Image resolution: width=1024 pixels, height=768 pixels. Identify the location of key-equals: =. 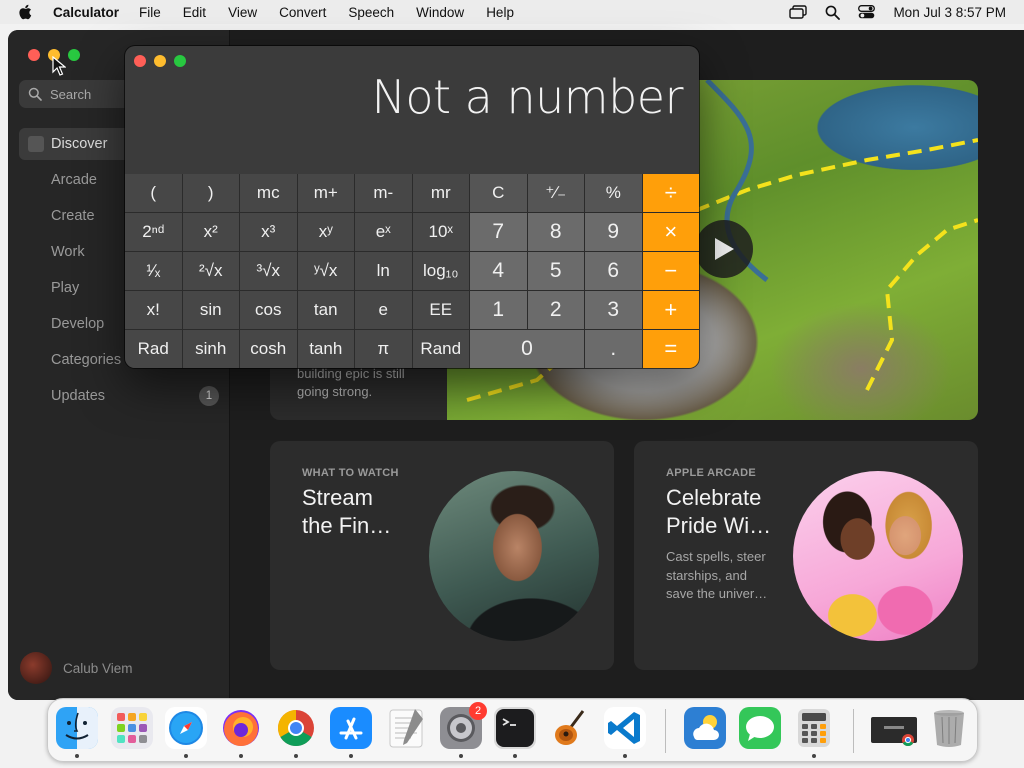
(670, 349).